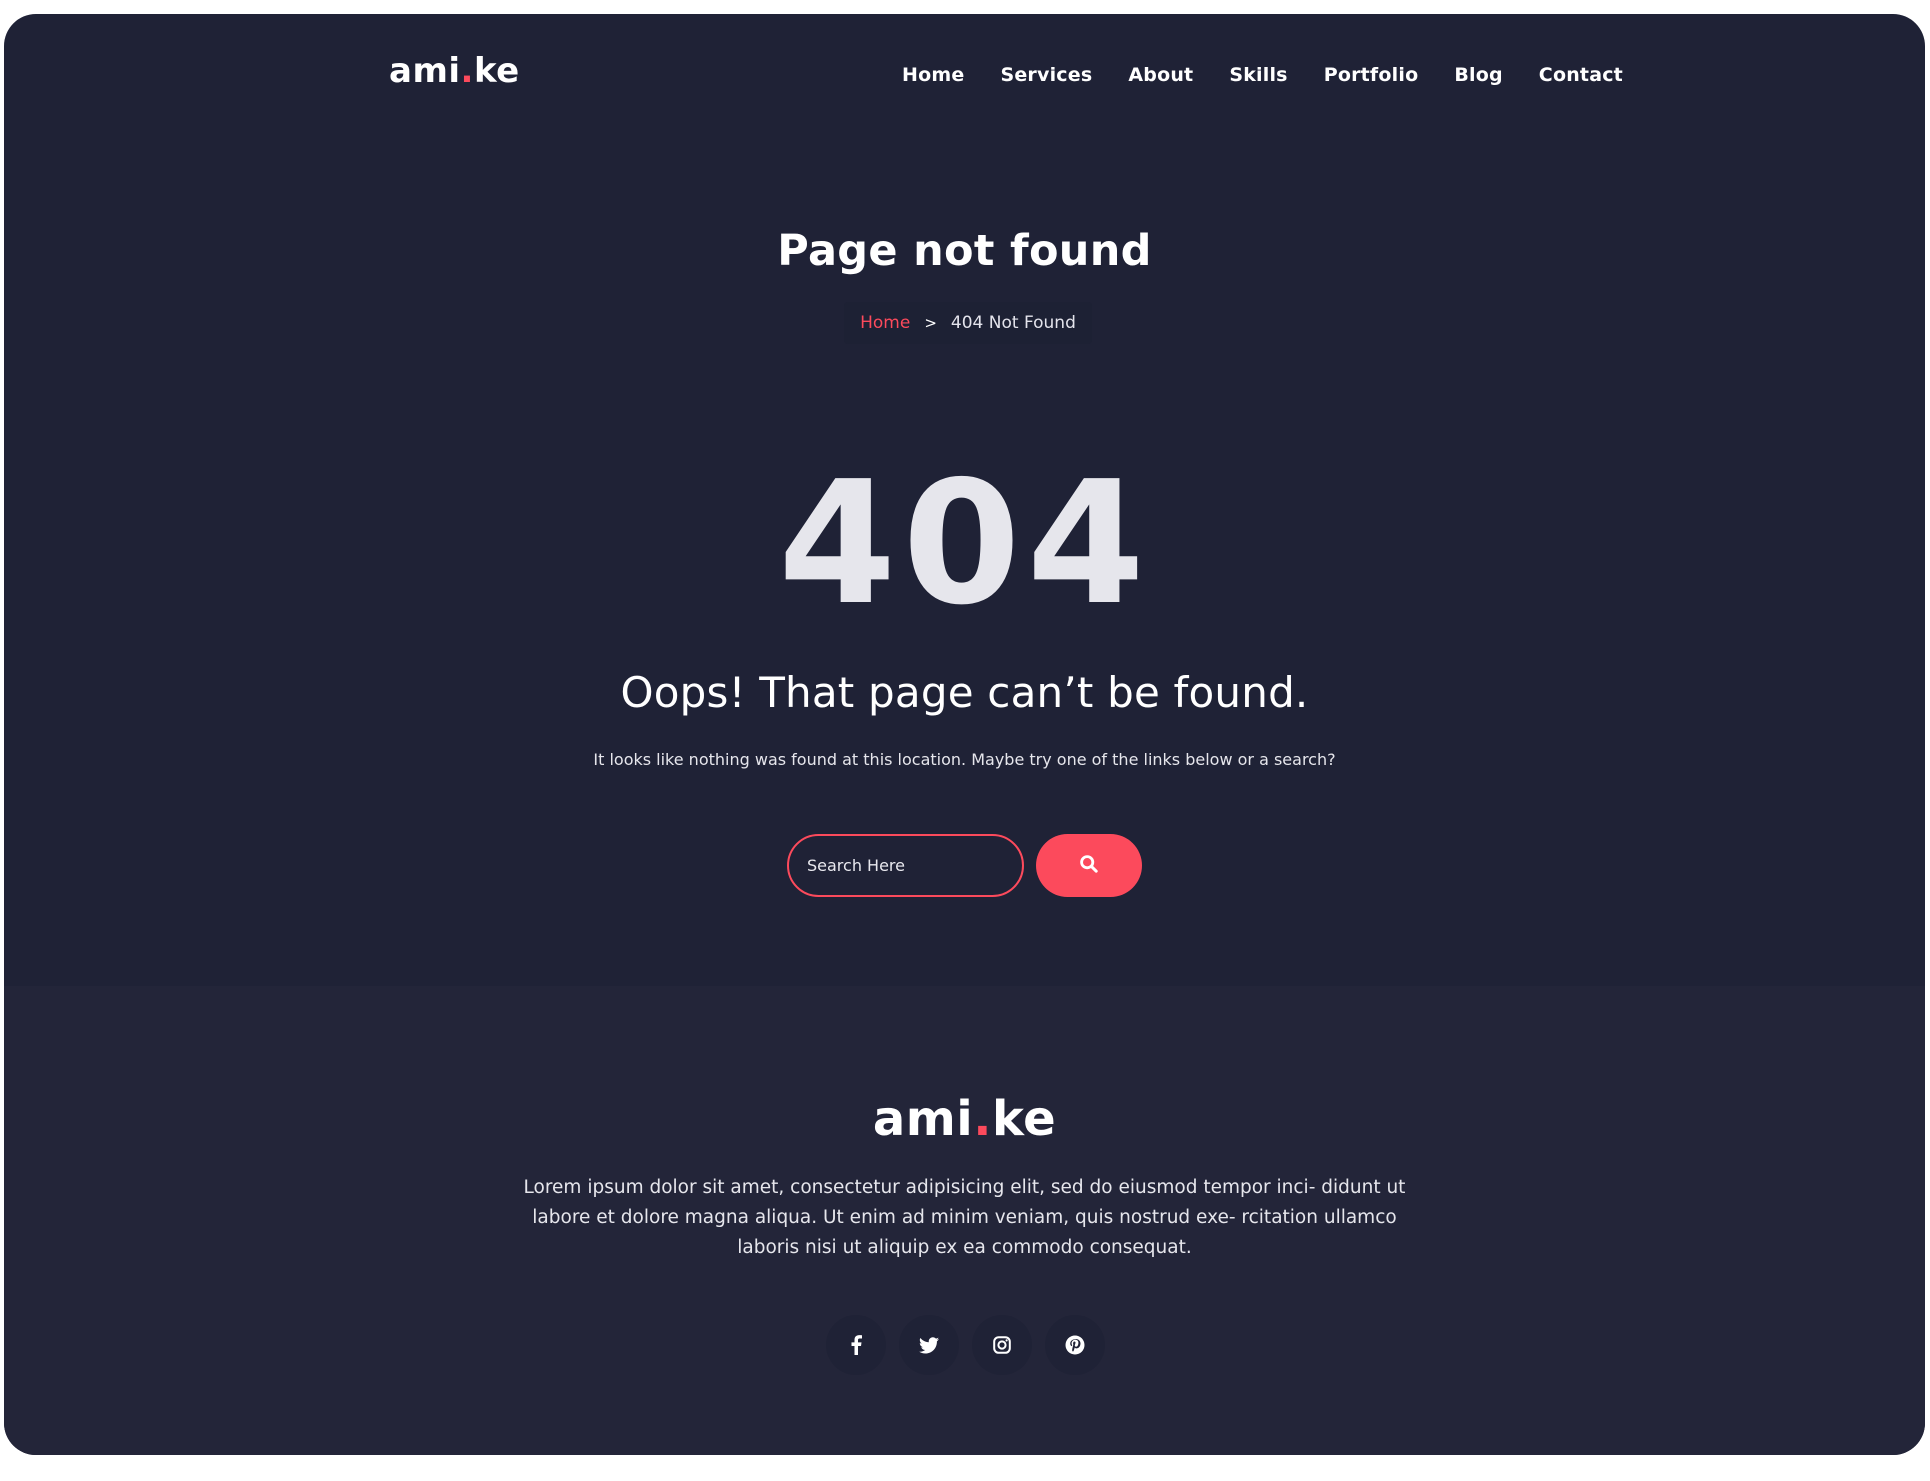  What do you see at coordinates (425, 71) in the screenshot?
I see `logo-text-part1: ami` at bounding box center [425, 71].